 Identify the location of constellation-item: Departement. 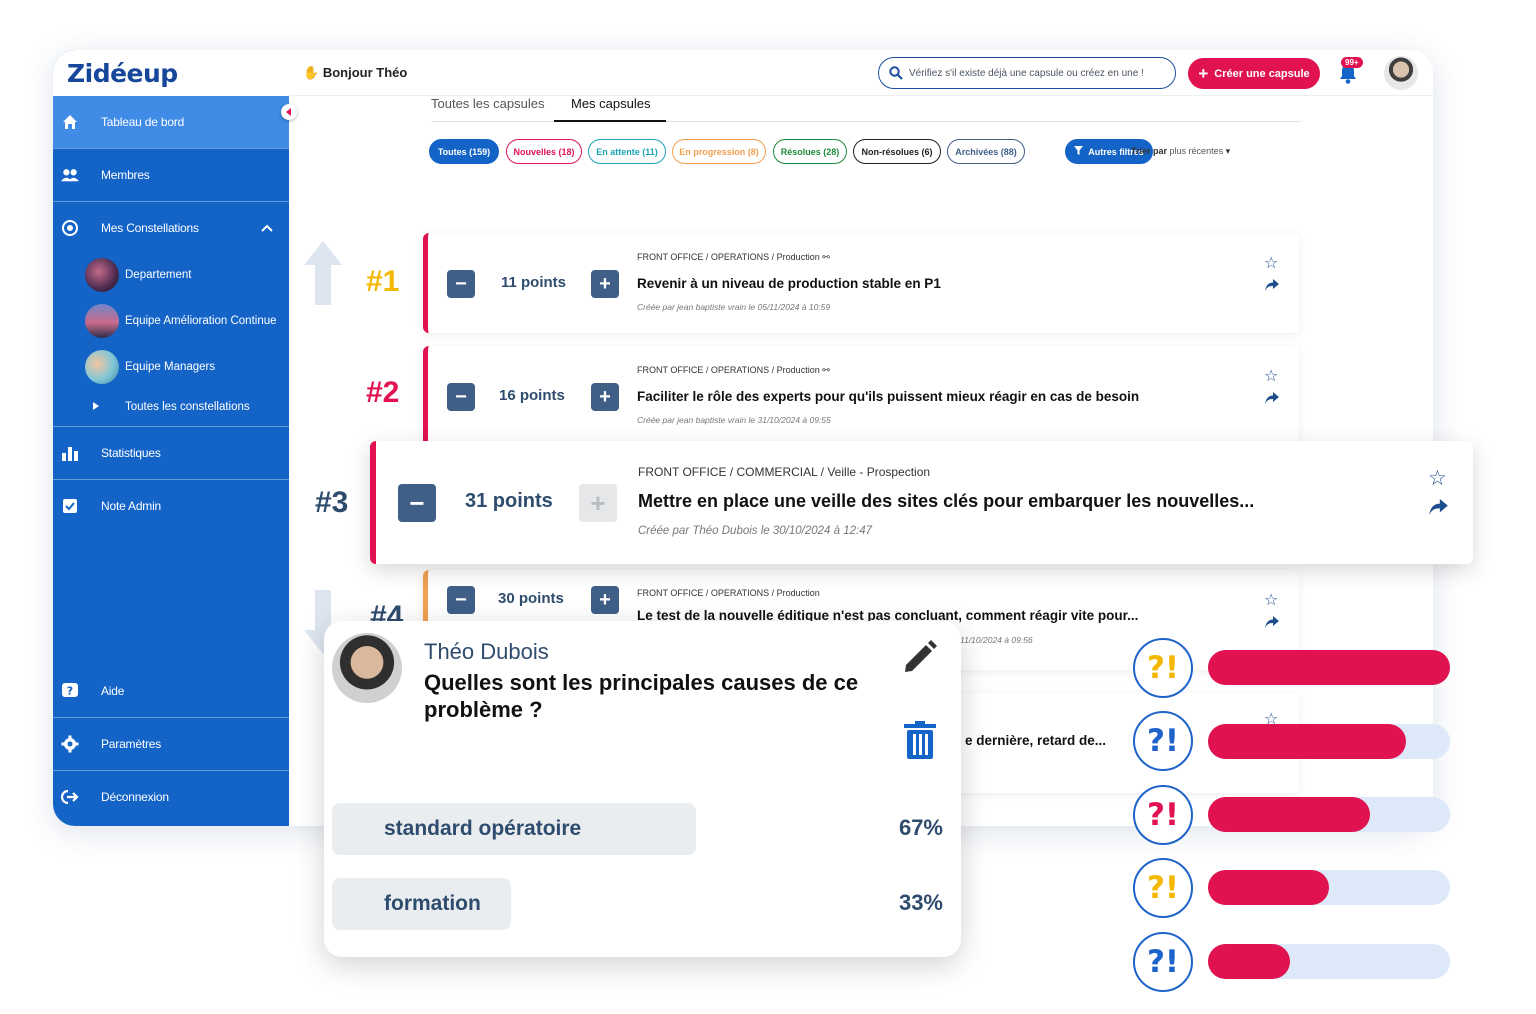
(138, 275).